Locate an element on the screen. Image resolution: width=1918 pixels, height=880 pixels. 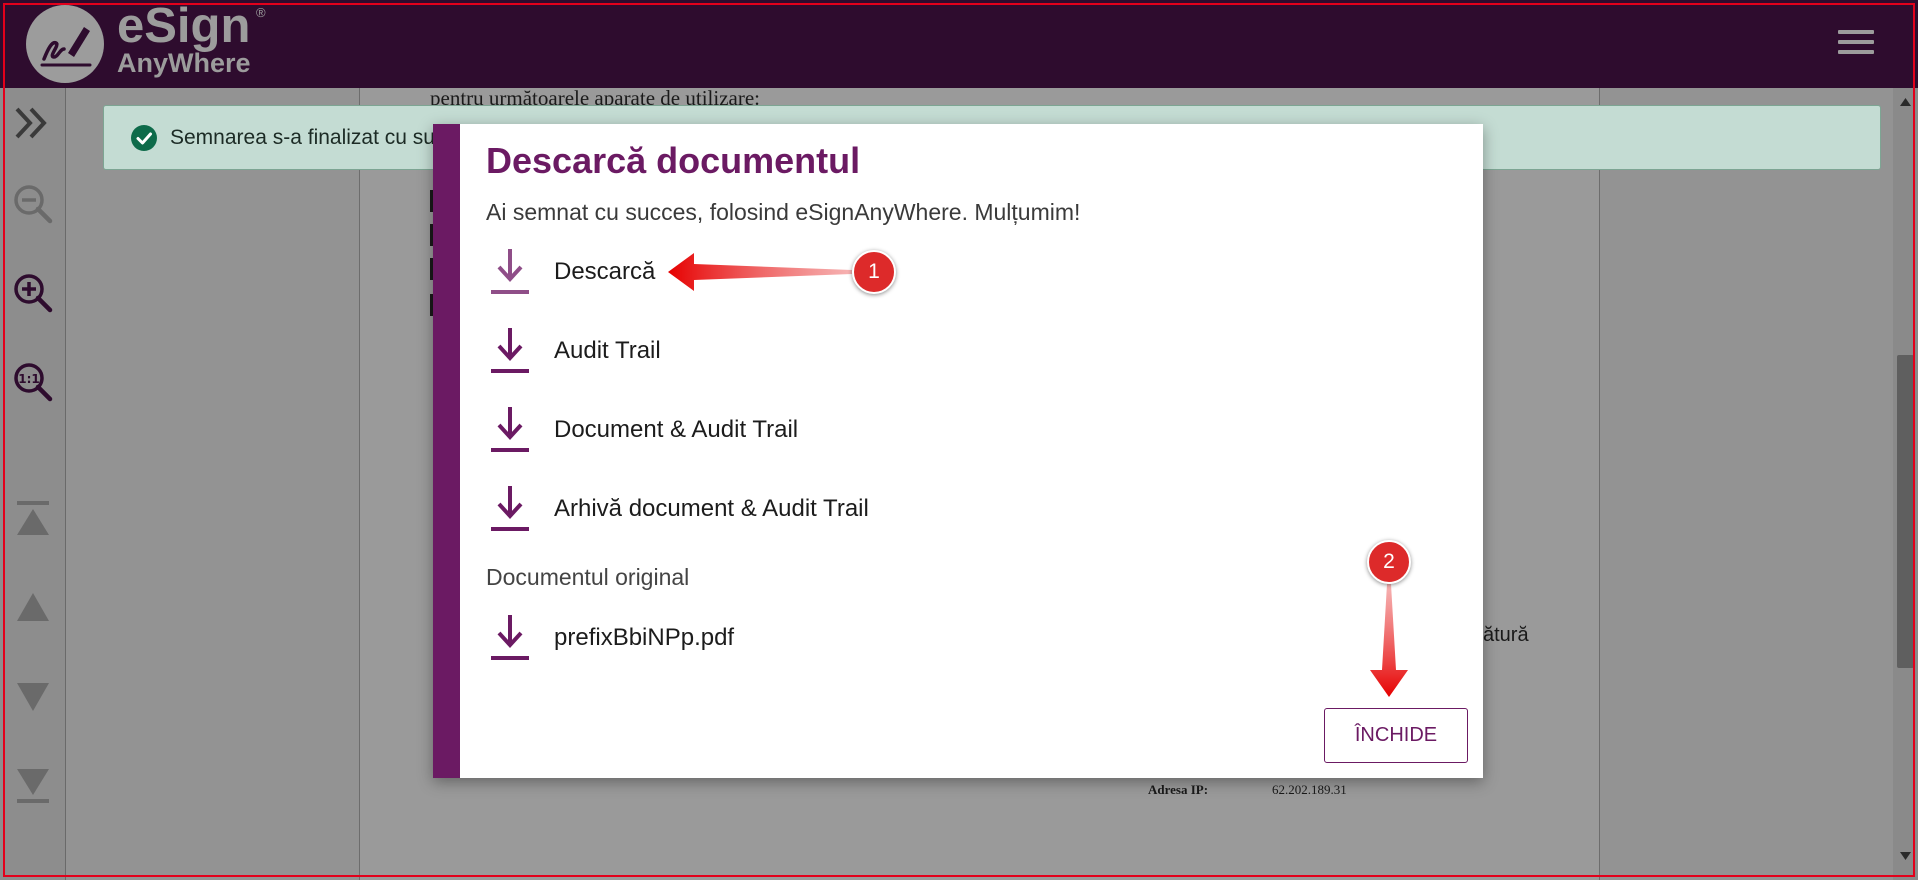
download-original-file-link: prefixBbiNPp.pdf is located at coordinates (838, 638).